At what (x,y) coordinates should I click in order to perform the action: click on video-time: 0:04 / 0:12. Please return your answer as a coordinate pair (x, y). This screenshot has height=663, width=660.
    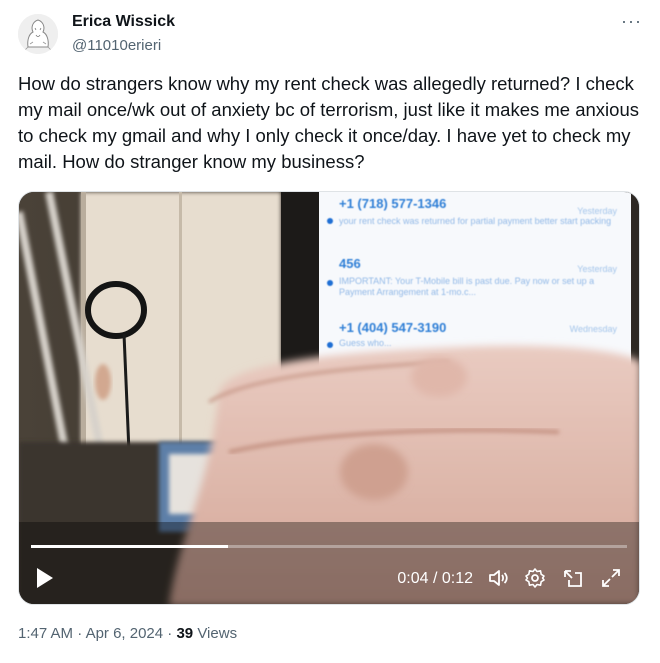
    Looking at the image, I should click on (435, 578).